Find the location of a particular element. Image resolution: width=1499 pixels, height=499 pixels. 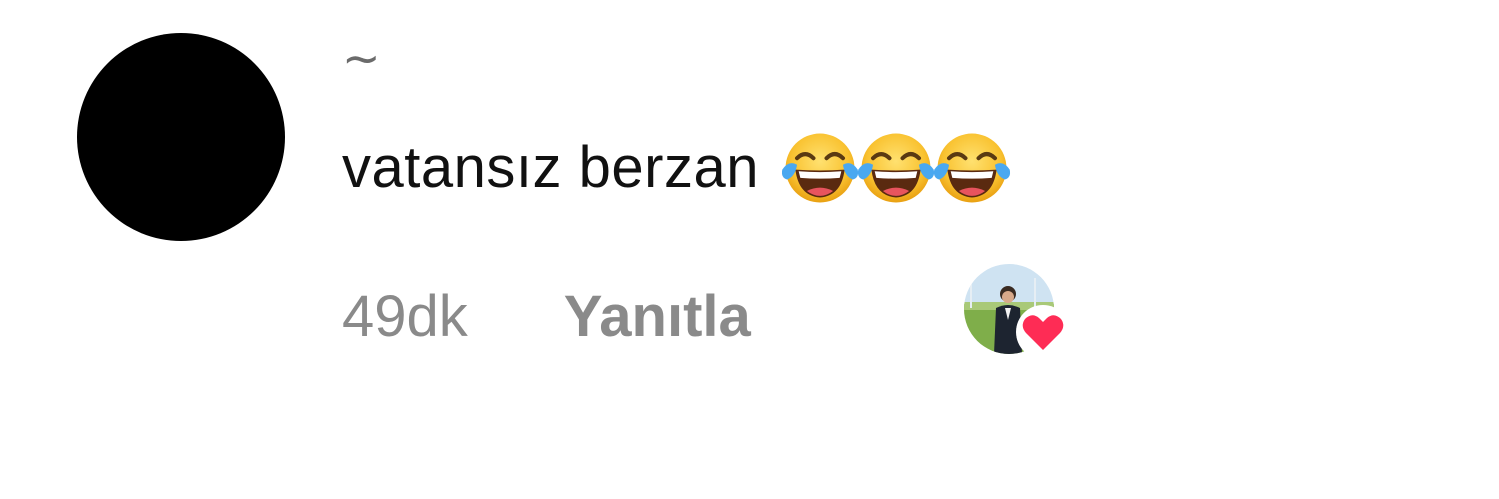

emoji-group is located at coordinates (895, 168).